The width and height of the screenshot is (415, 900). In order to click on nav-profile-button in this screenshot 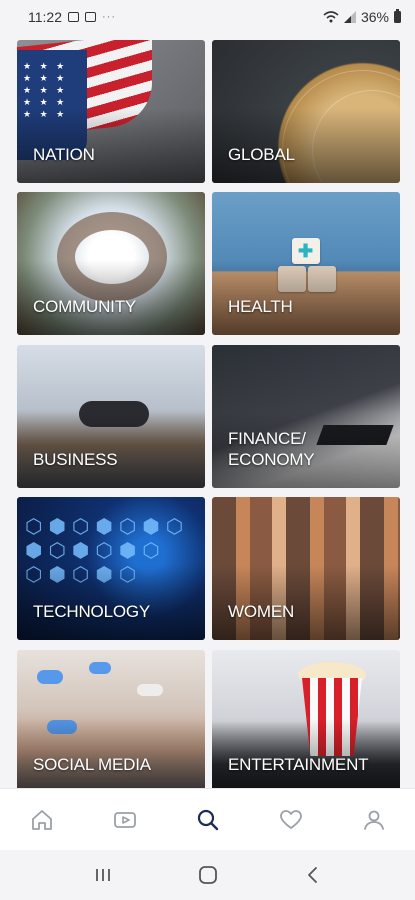, I will do `click(374, 820)`.